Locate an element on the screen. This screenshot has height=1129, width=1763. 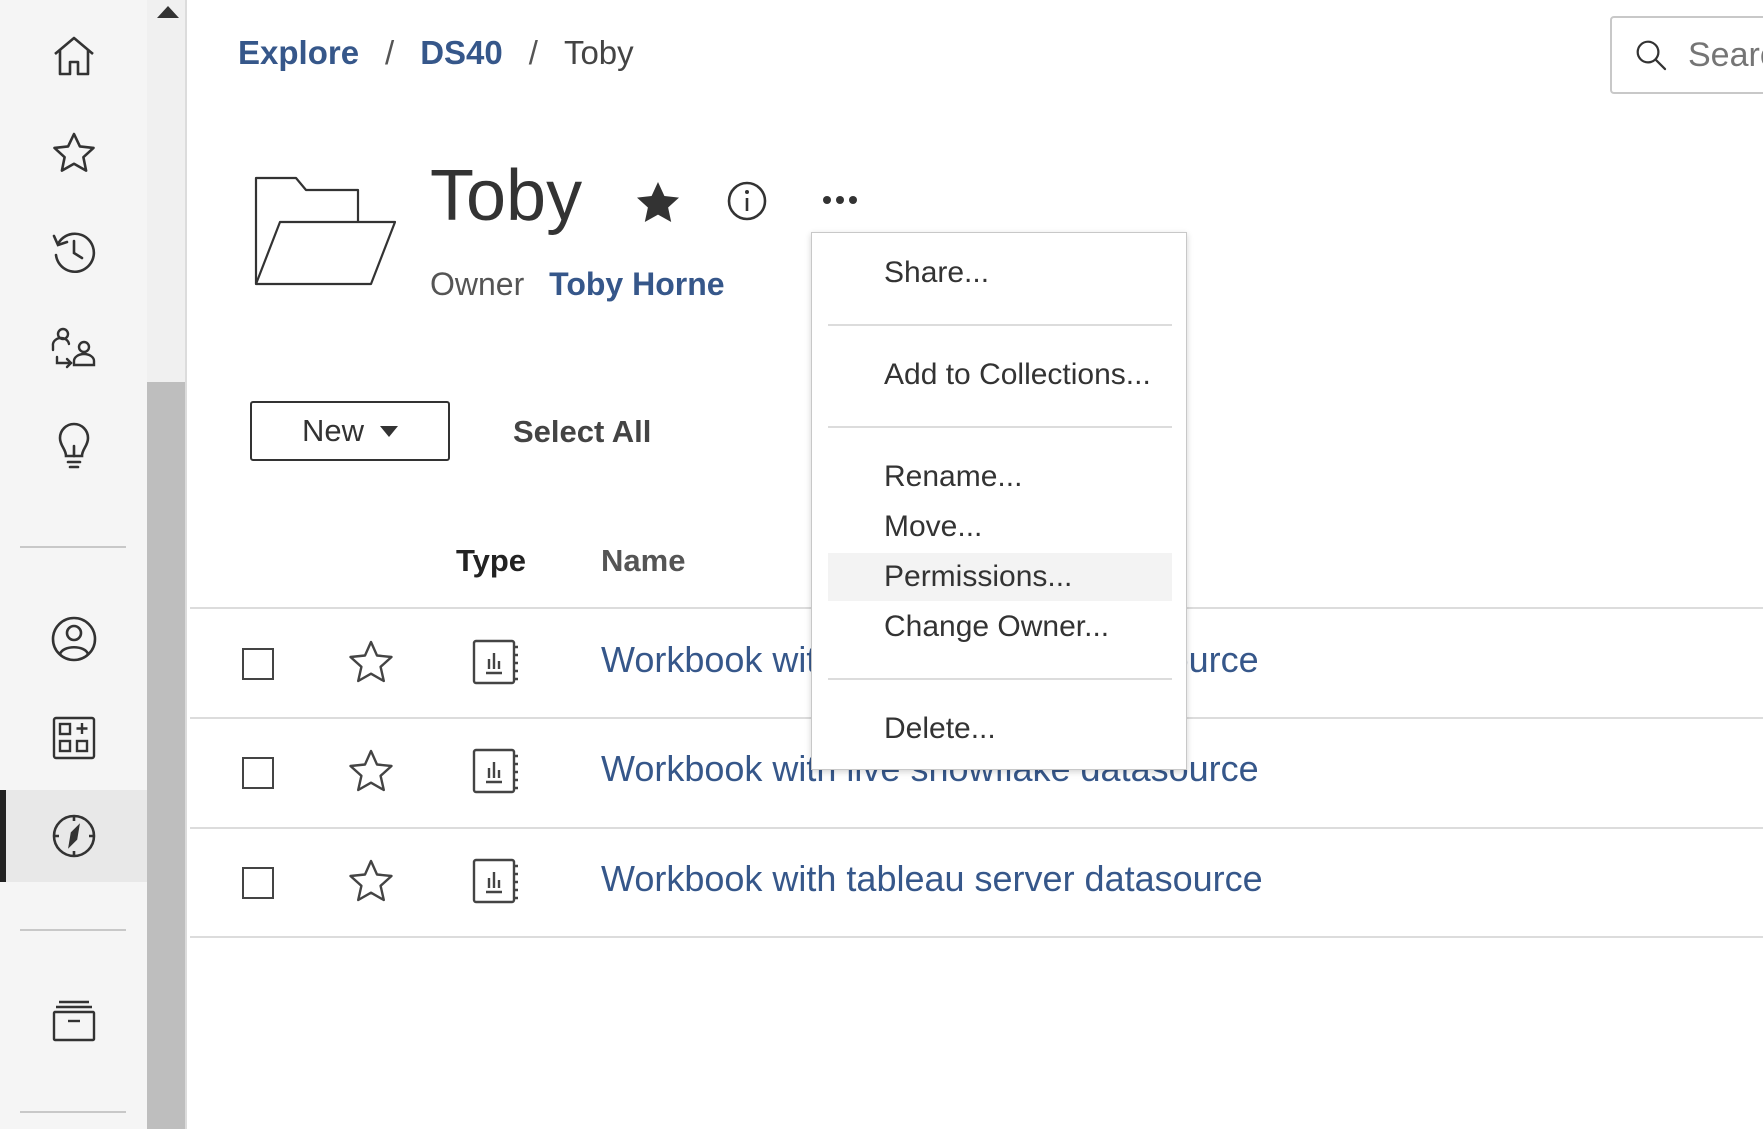
nav-collections is located at coordinates (73, 738).